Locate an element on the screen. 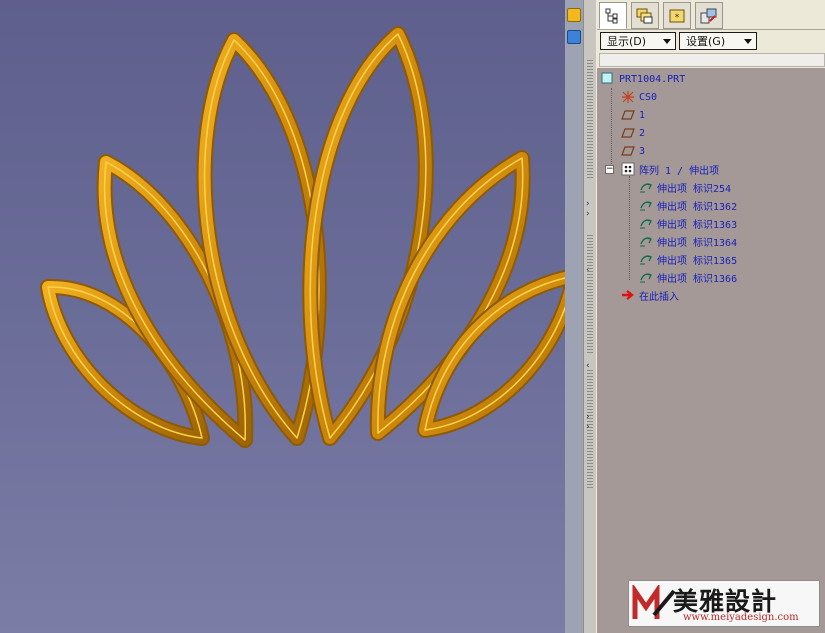 The height and width of the screenshot is (633, 825). connections-icon is located at coordinates (708, 15).